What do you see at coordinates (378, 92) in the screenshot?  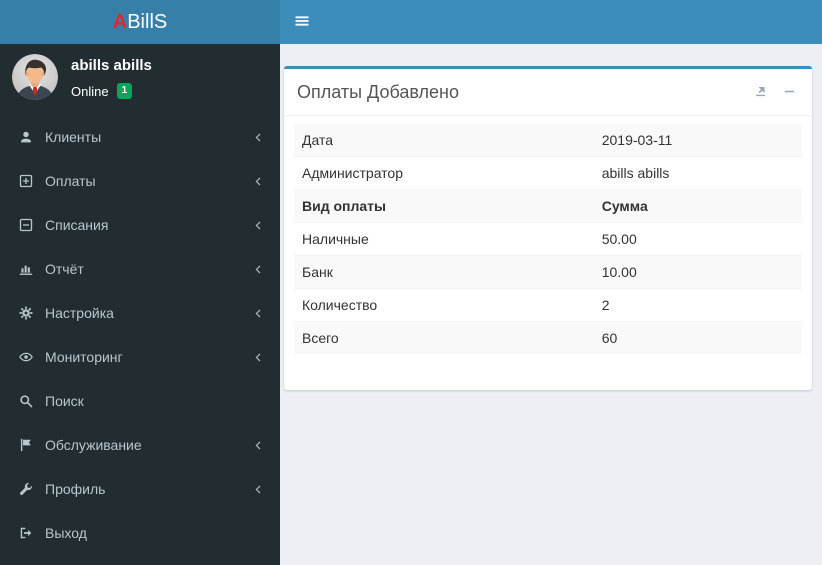 I see `panel-title: Оплаты Добавлено` at bounding box center [378, 92].